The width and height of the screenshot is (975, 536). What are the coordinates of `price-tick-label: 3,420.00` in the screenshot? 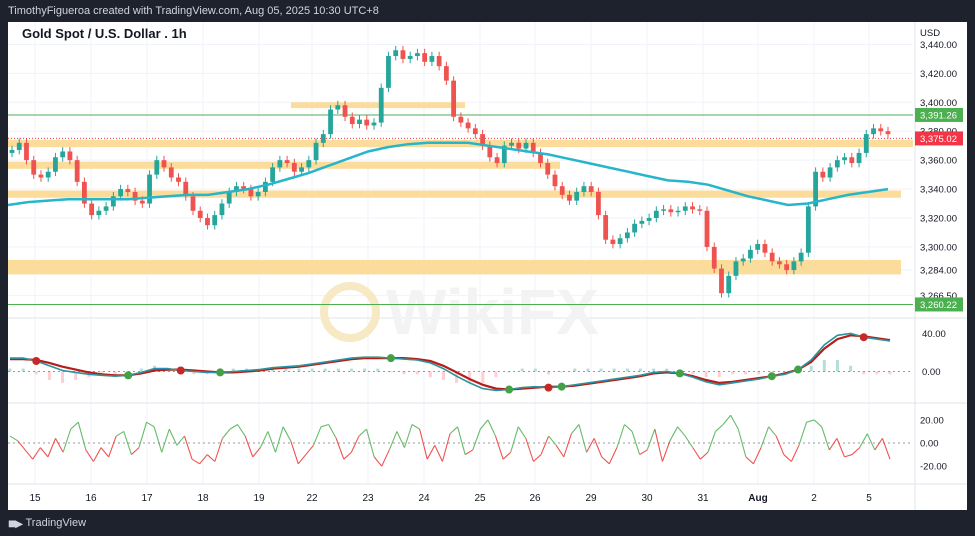 It's located at (938, 74).